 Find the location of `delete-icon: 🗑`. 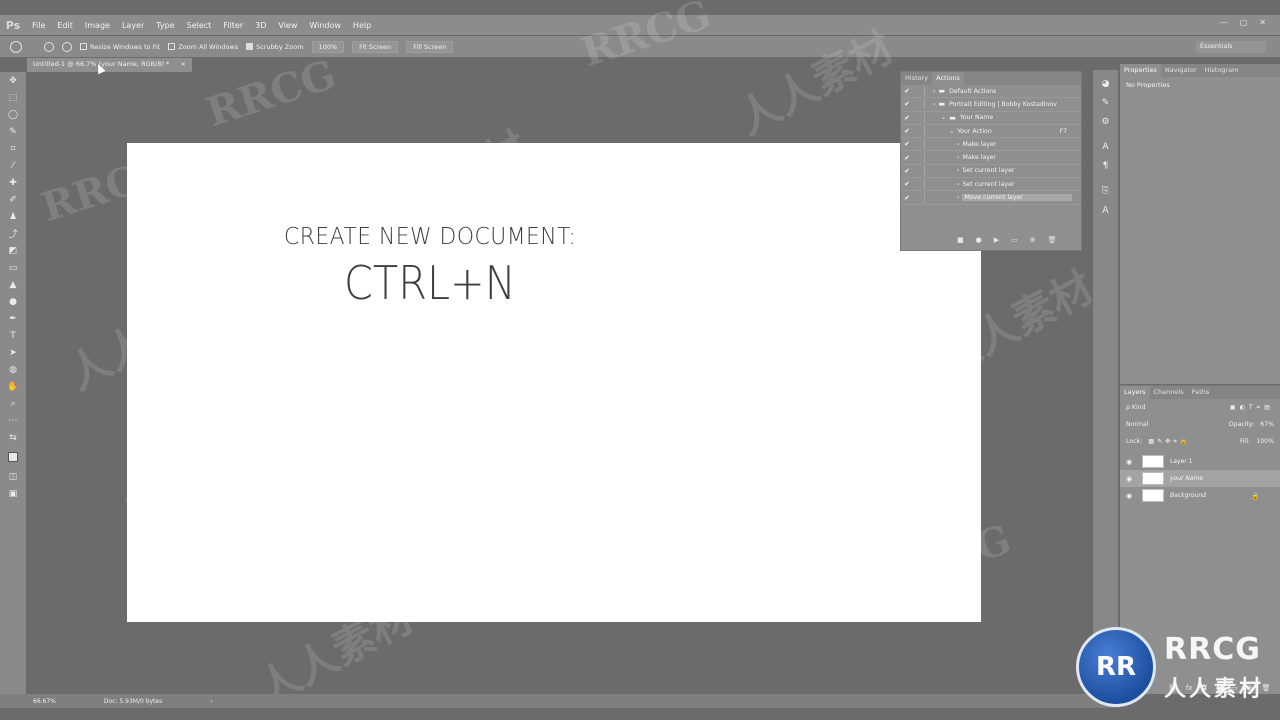

delete-icon: 🗑 is located at coordinates (1052, 240).